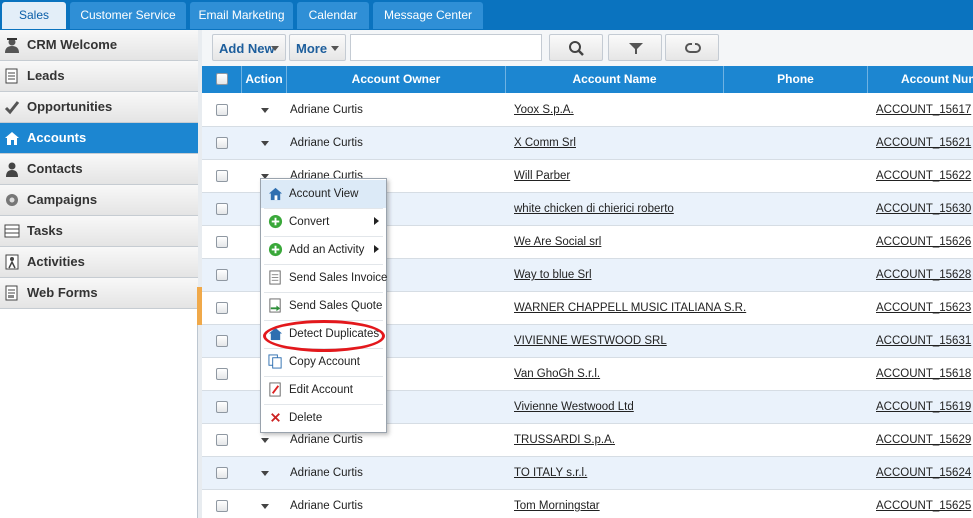 The height and width of the screenshot is (518, 973). What do you see at coordinates (428, 15) in the screenshot?
I see `tab-message-center: Message Center` at bounding box center [428, 15].